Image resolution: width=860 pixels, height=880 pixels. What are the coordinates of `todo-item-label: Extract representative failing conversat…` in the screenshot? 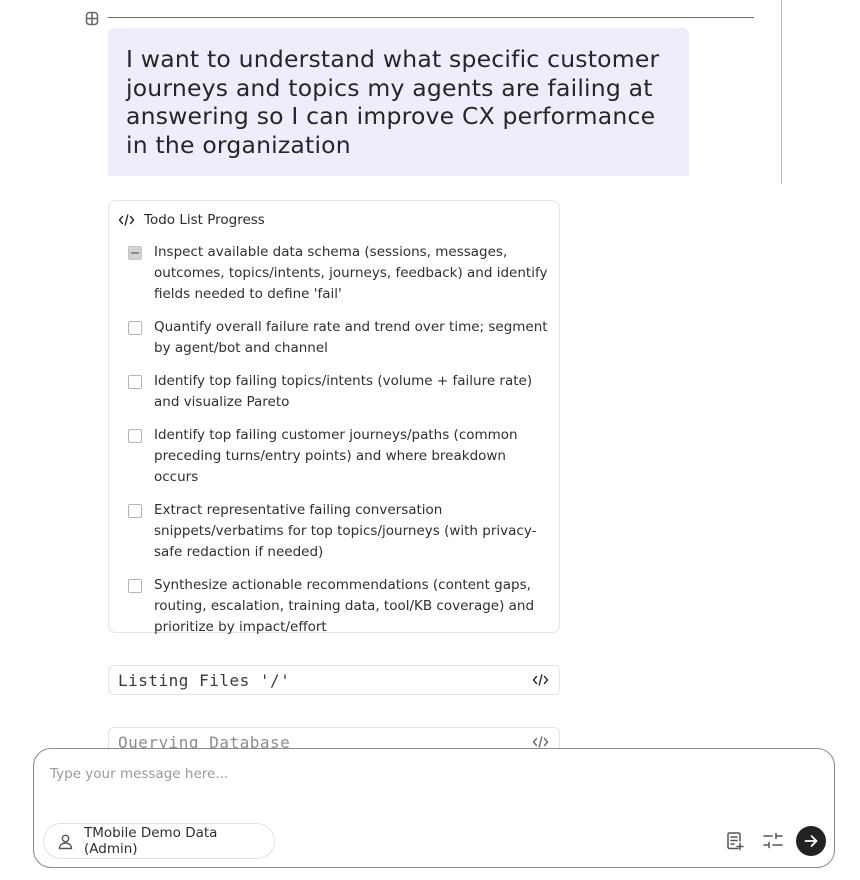 It's located at (345, 531).